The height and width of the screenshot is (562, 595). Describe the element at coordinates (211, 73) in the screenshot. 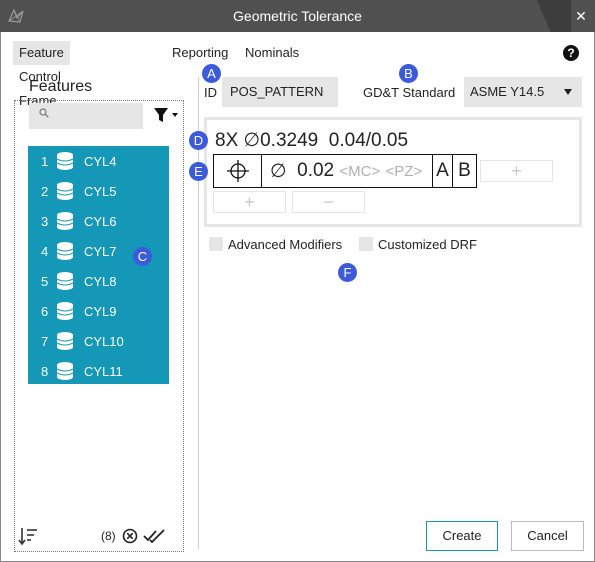

I see `callout-a: A` at that location.